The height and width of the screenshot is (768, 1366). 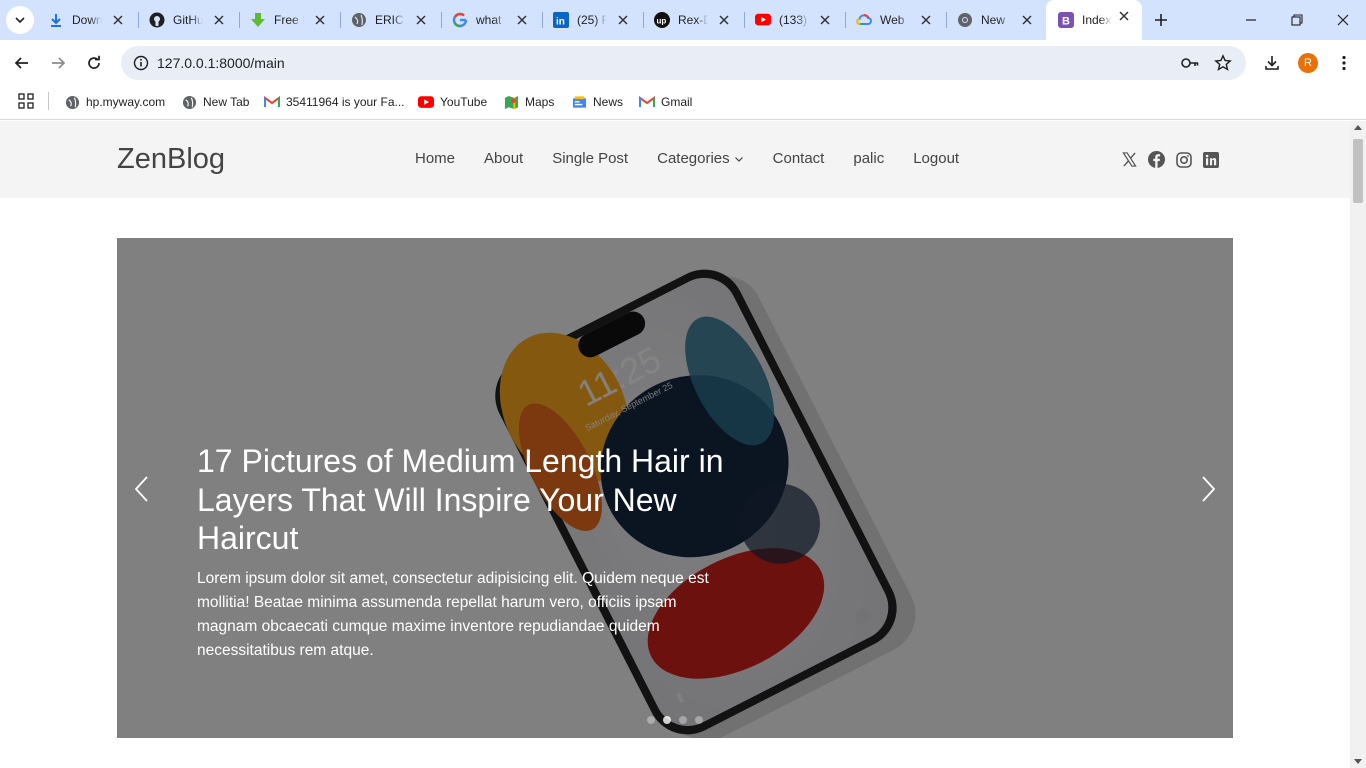 I want to click on gmail-icon, so click(x=272, y=102).